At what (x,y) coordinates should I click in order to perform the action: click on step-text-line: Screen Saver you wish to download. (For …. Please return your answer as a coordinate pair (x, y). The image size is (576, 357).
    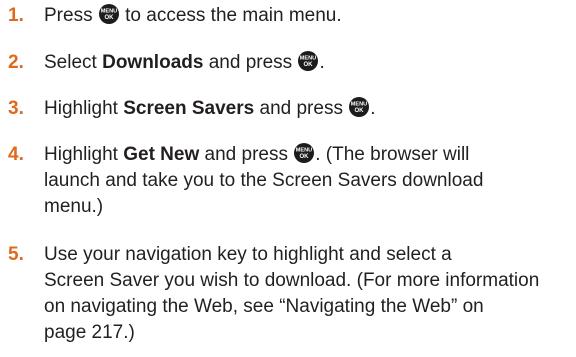
    Looking at the image, I should click on (292, 280).